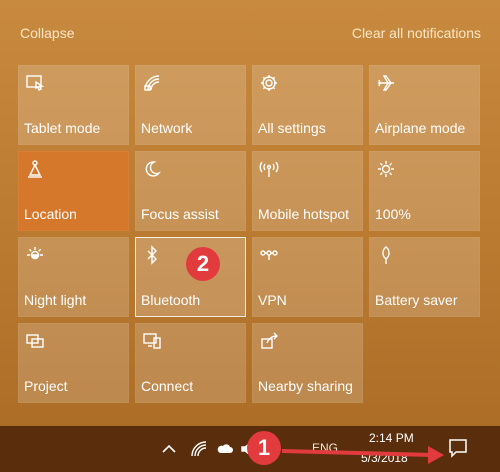  Describe the element at coordinates (307, 363) in the screenshot. I see `tile-nearby-sharing: Nearby sharing` at that location.